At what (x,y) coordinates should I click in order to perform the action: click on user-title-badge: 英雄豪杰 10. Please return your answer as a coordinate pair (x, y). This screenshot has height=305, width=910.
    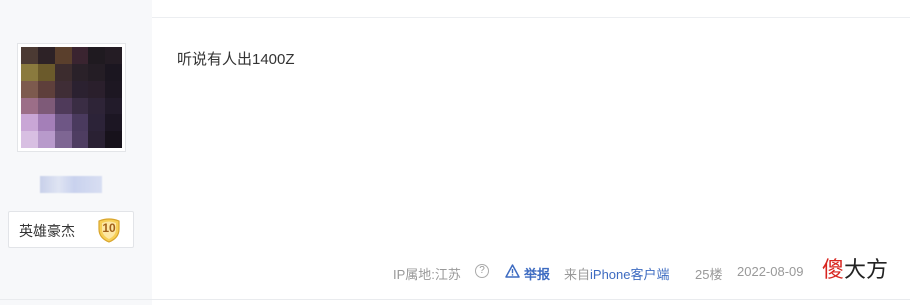
    Looking at the image, I should click on (71, 229).